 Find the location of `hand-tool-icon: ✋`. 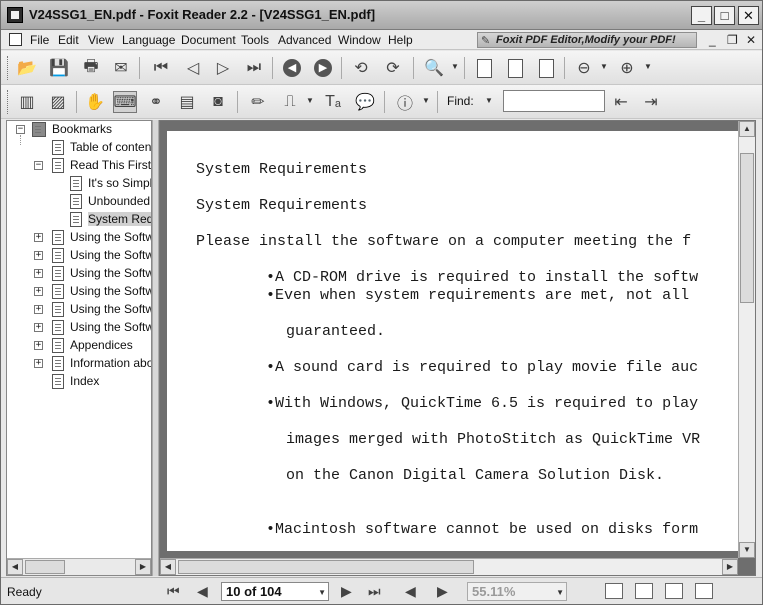

hand-tool-icon: ✋ is located at coordinates (95, 102).